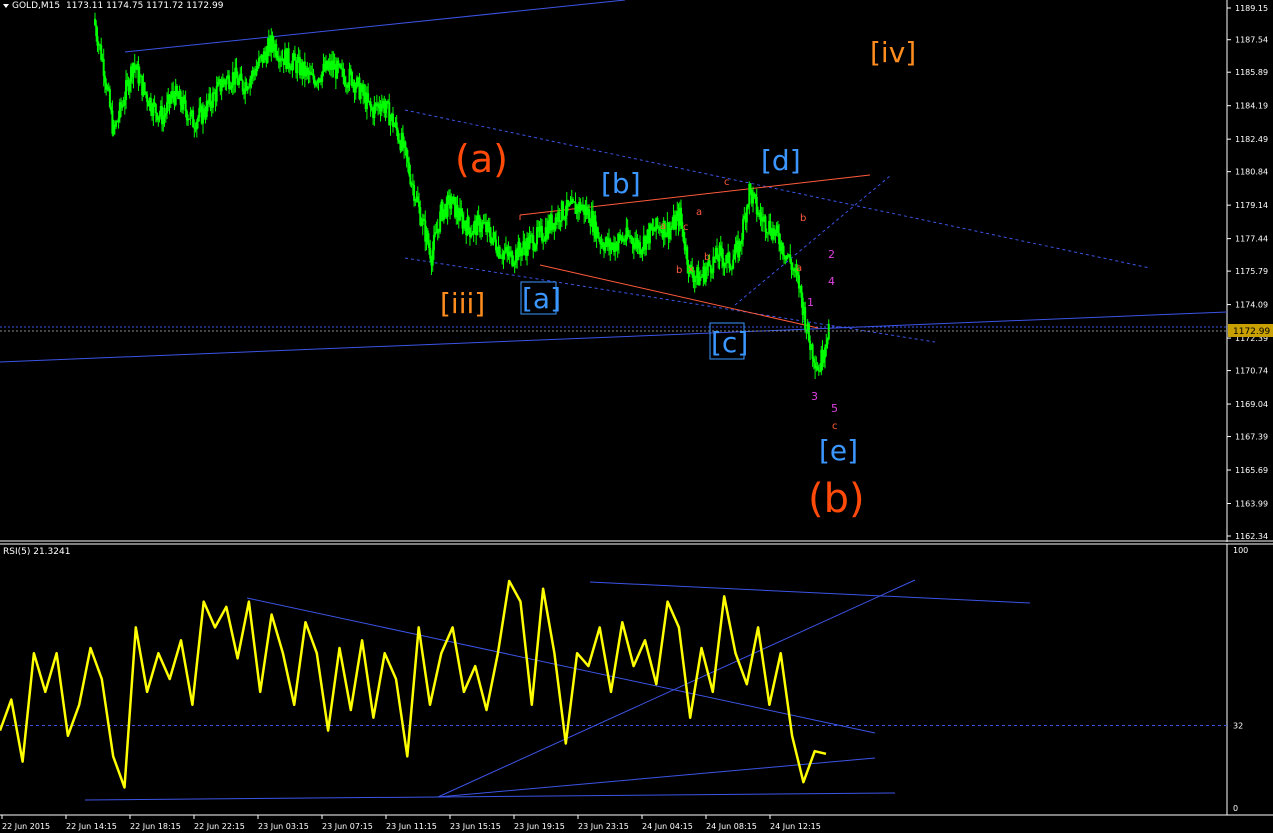 This screenshot has height=833, width=1273. What do you see at coordinates (1251, 239) in the screenshot?
I see `price-tick-label: 1177.44` at bounding box center [1251, 239].